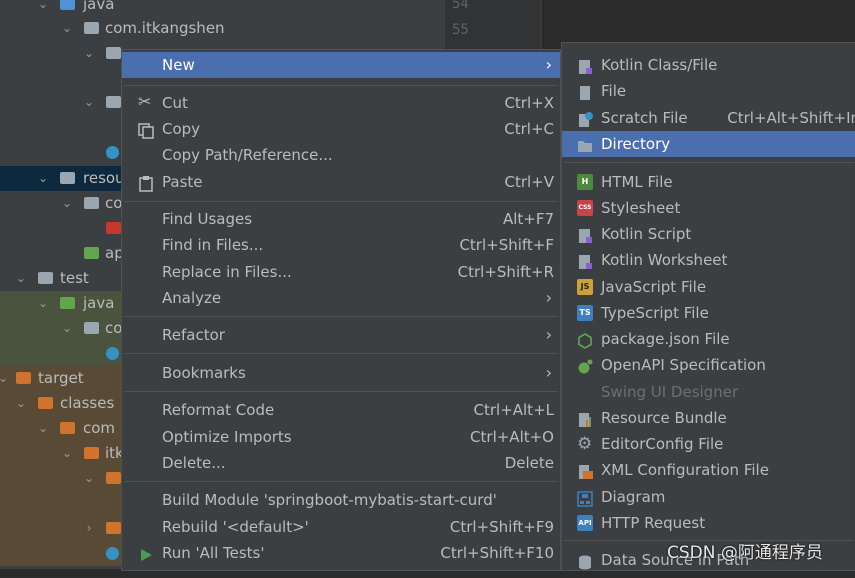 The image size is (855, 578). I want to click on menu-item-label: Optimize Imports, so click(227, 437).